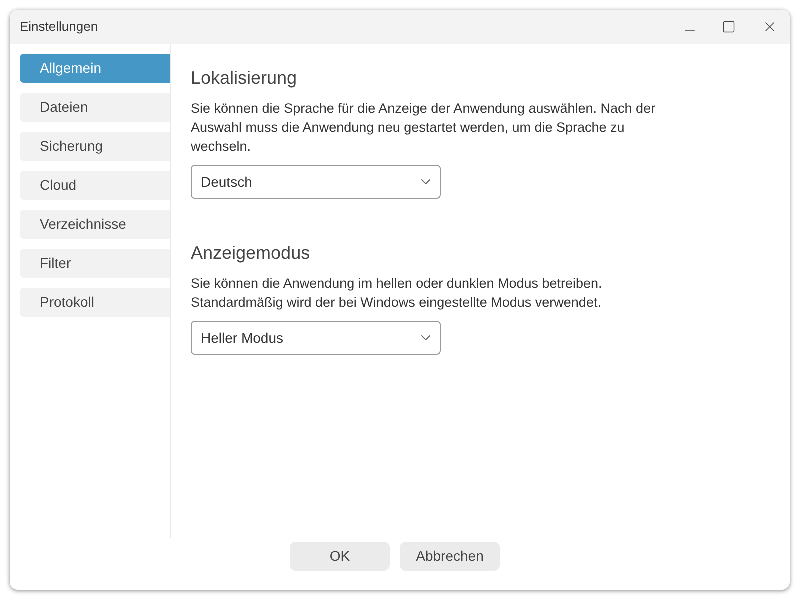 The image size is (800, 600). Describe the element at coordinates (397, 293) in the screenshot. I see `section-description: Sie können die Anwendung im hellen oder dunklen Modus betreiben. Standardmäßig wird der bei Windows eingestellte Modus verwendet.` at that location.